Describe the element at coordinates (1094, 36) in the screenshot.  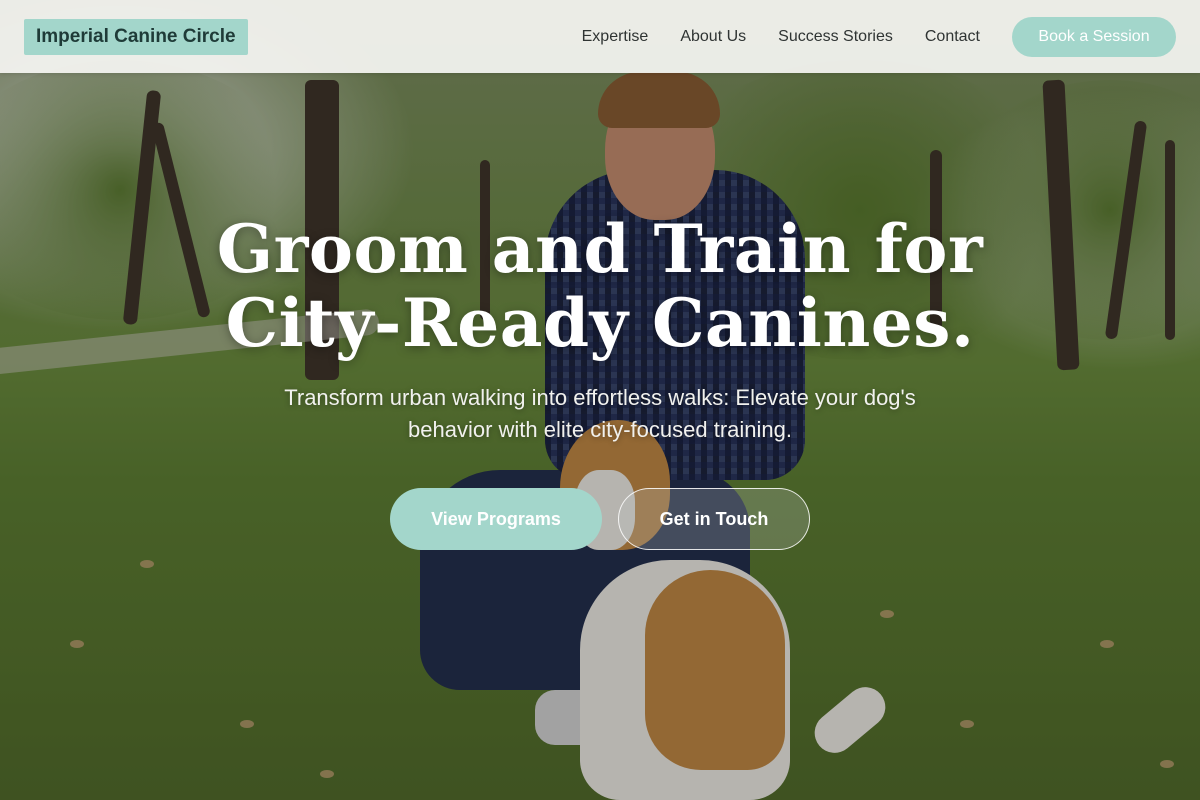
I see `book-session-button: Book a Session` at that location.